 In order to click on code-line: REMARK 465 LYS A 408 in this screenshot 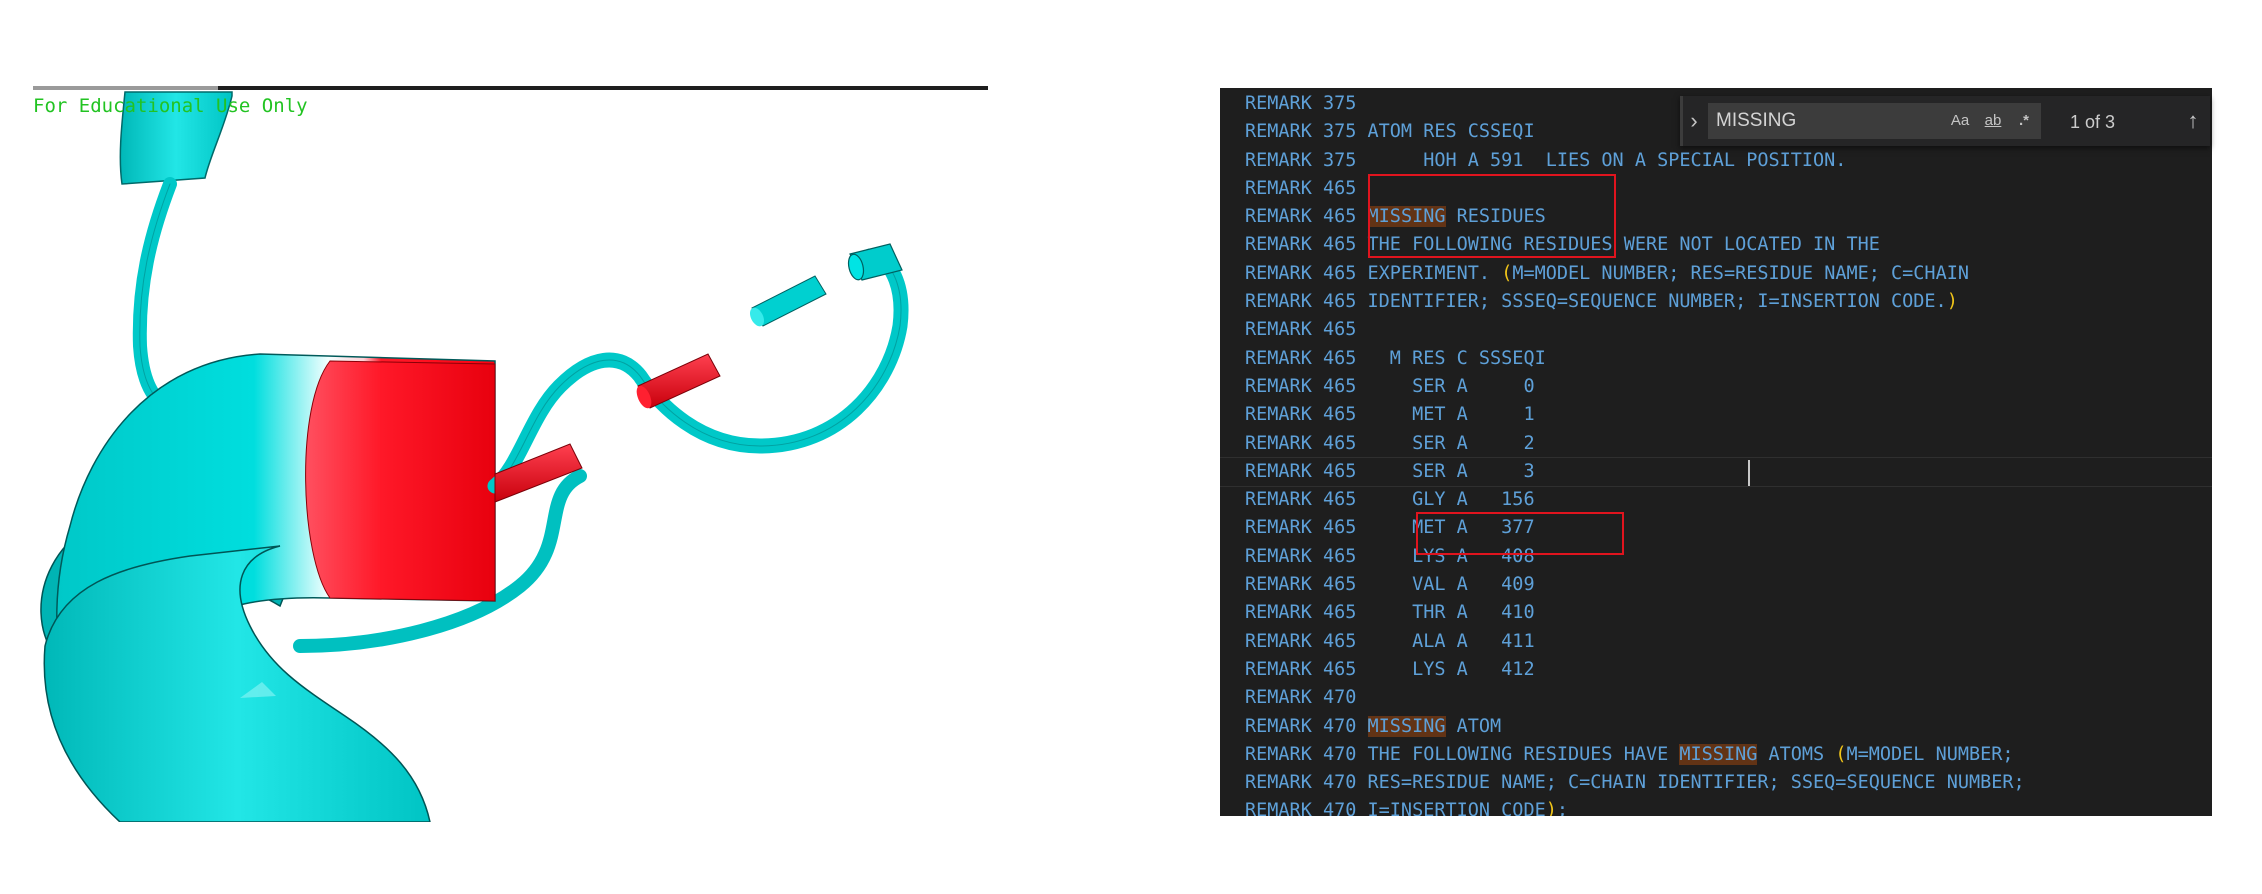, I will do `click(1728, 557)`.